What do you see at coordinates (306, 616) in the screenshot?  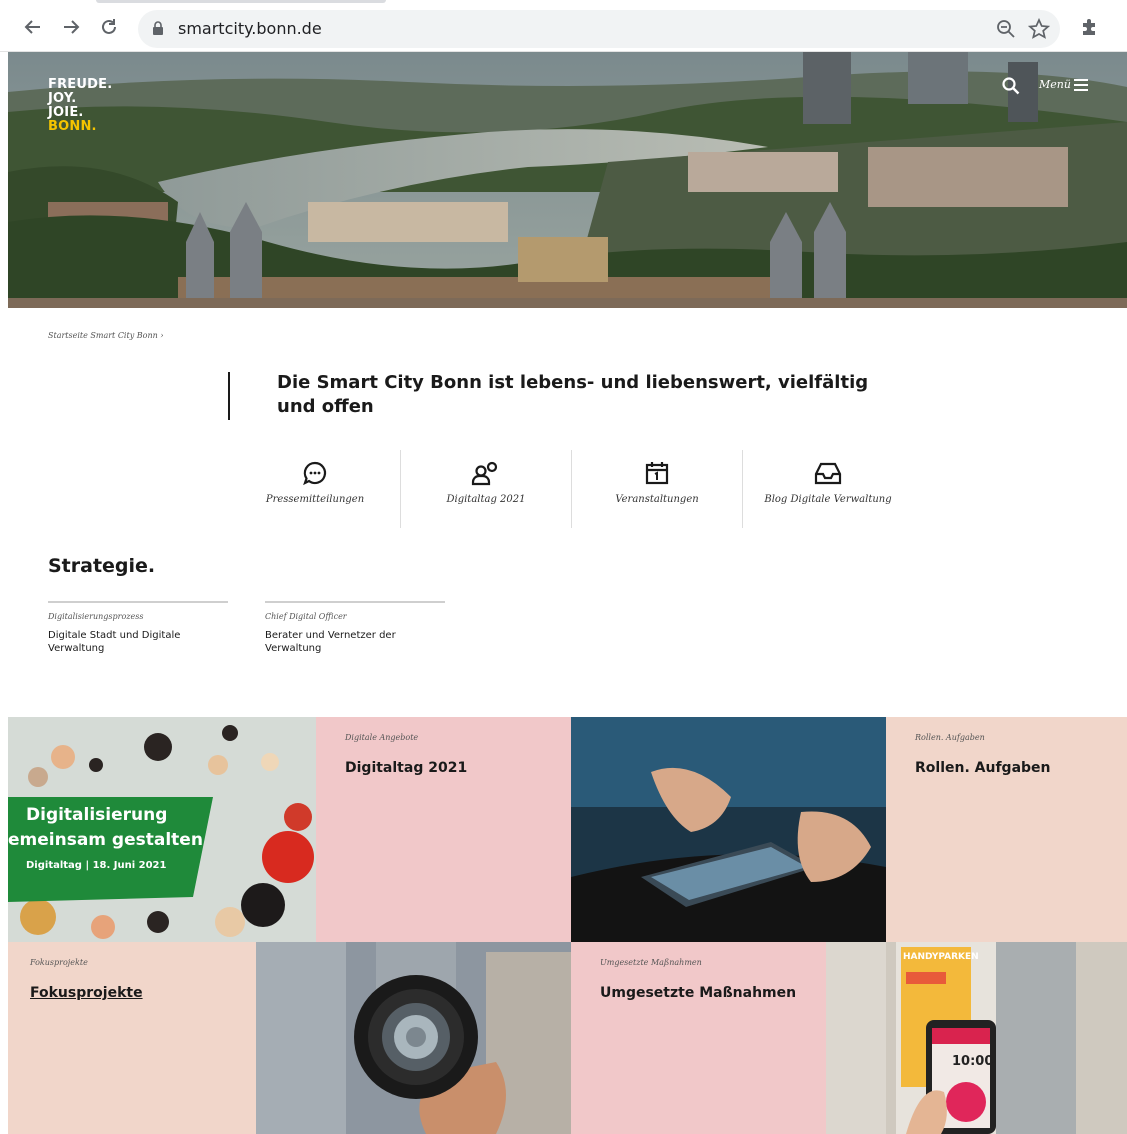 I see `card-kicker: Chief Digital Officer` at bounding box center [306, 616].